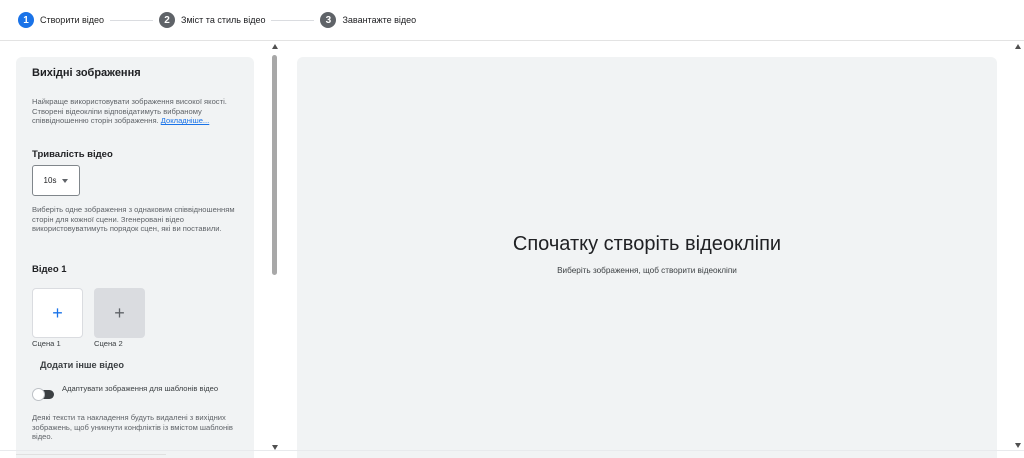  I want to click on scene-2-upload: +, so click(119, 313).